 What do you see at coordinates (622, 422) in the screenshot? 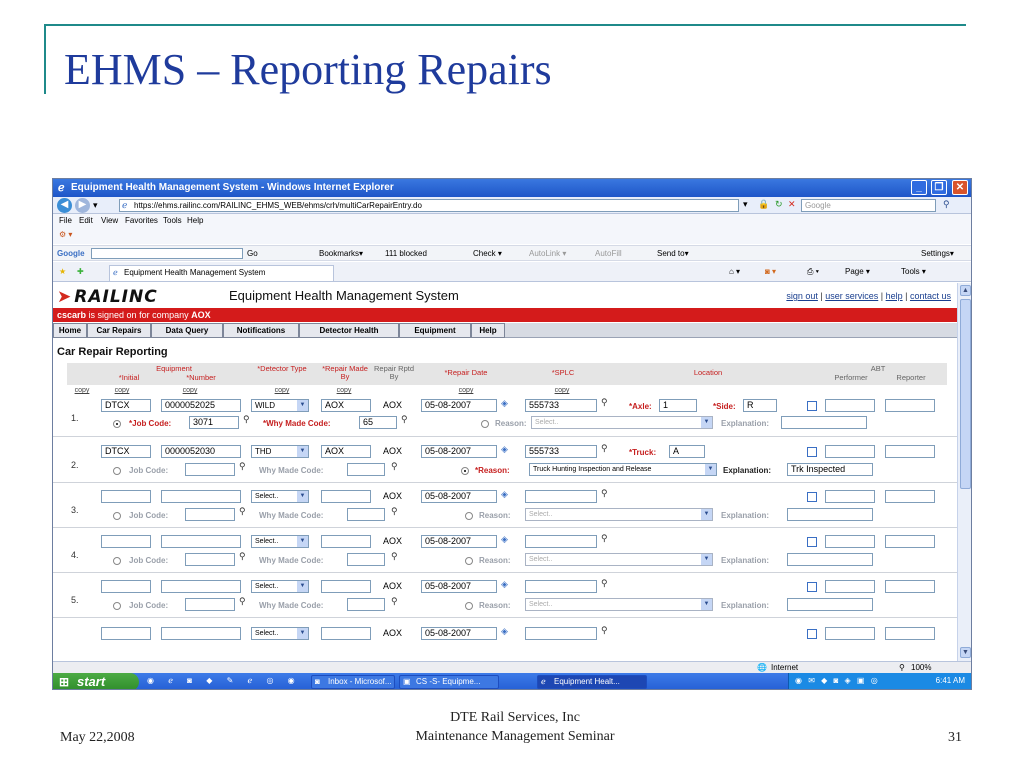
I see `row1-reason-select: Select.. ▼` at bounding box center [622, 422].